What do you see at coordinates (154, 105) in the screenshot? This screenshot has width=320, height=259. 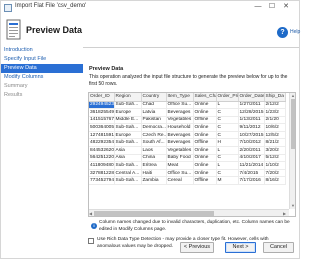 I see `table-cell: Chad` at bounding box center [154, 105].